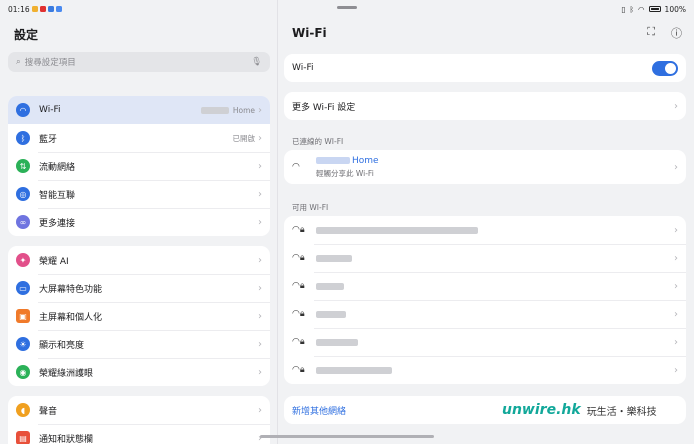  What do you see at coordinates (139, 194) in the screenshot?
I see `sidebar-item-smart-connect: ◎ 智能互聯 ›` at bounding box center [139, 194].